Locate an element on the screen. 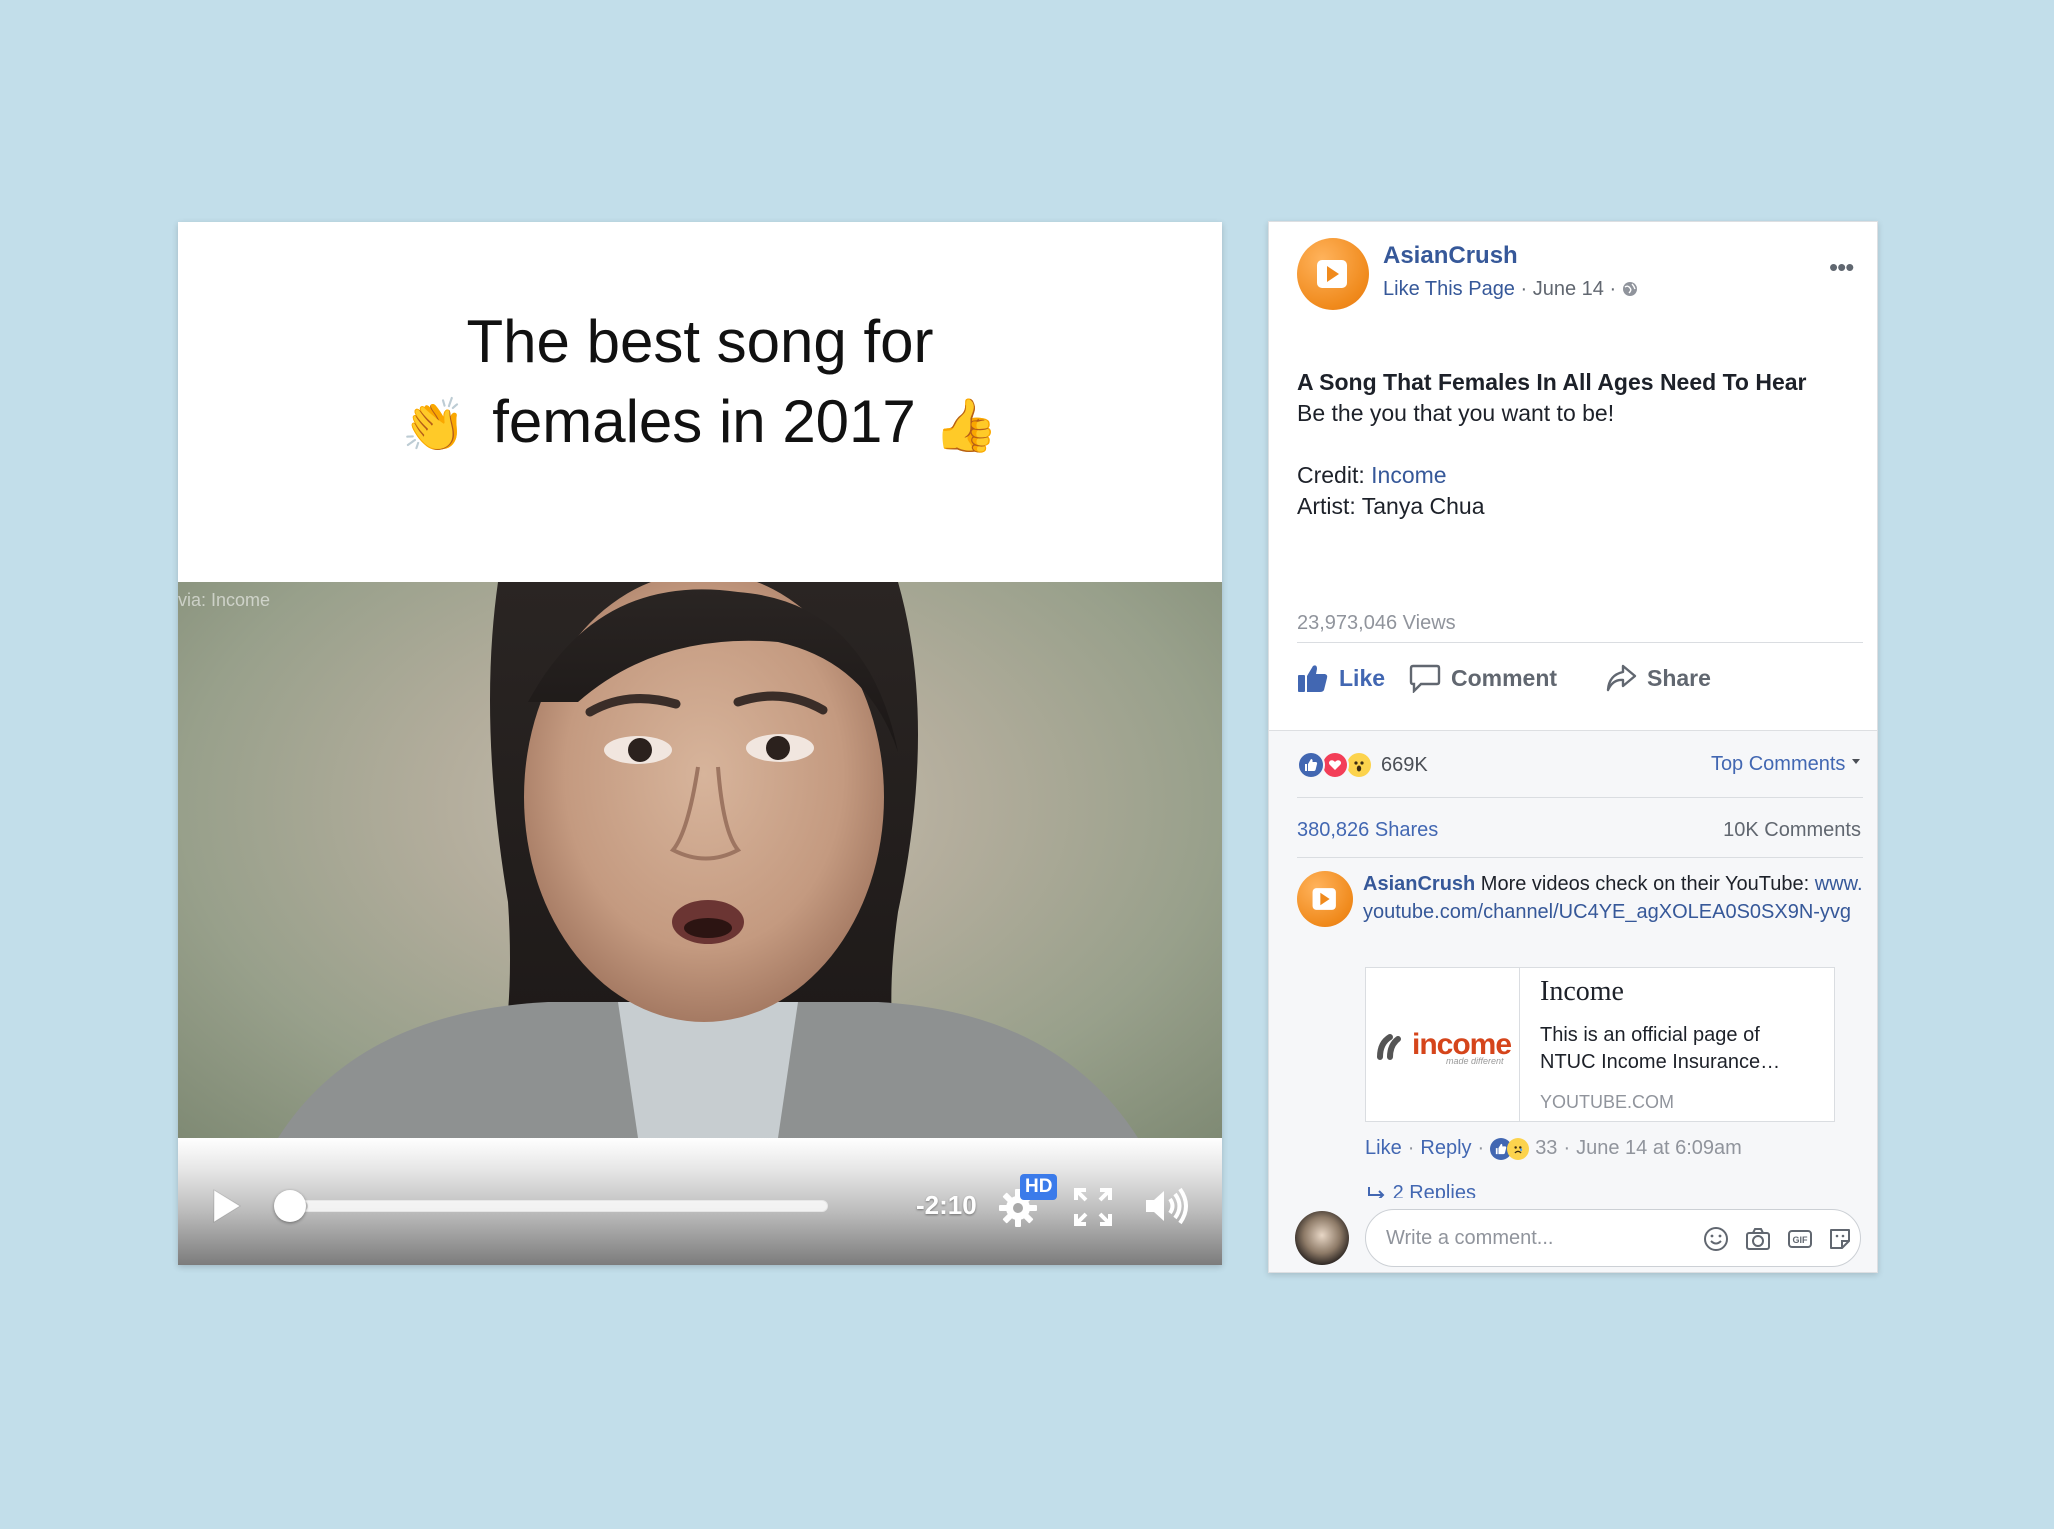 This screenshot has width=2054, height=1529. comment-author: AsianCrush is located at coordinates (1419, 884).